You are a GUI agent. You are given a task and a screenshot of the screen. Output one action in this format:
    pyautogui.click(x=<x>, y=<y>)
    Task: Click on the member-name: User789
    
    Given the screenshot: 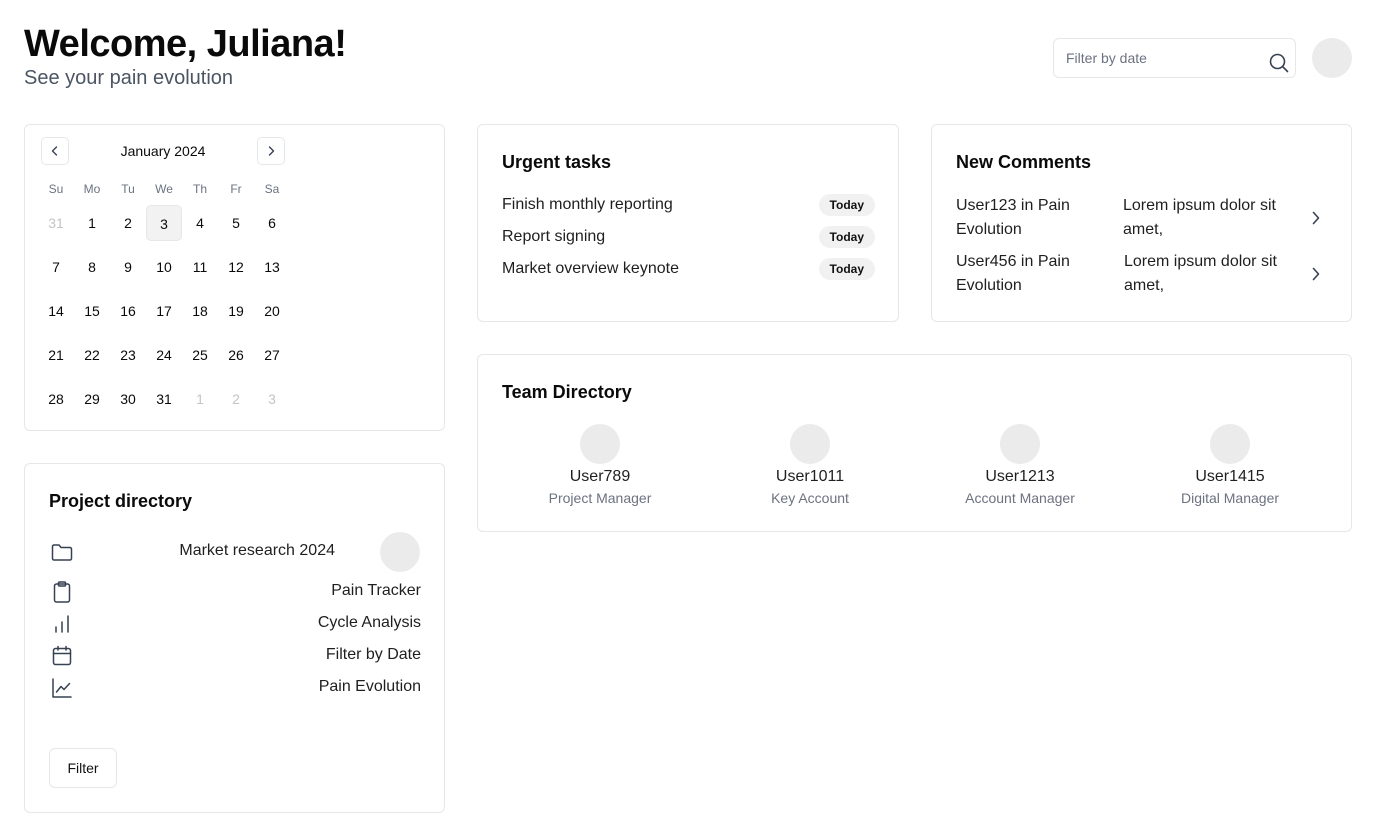 What is the action you would take?
    pyautogui.click(x=600, y=476)
    